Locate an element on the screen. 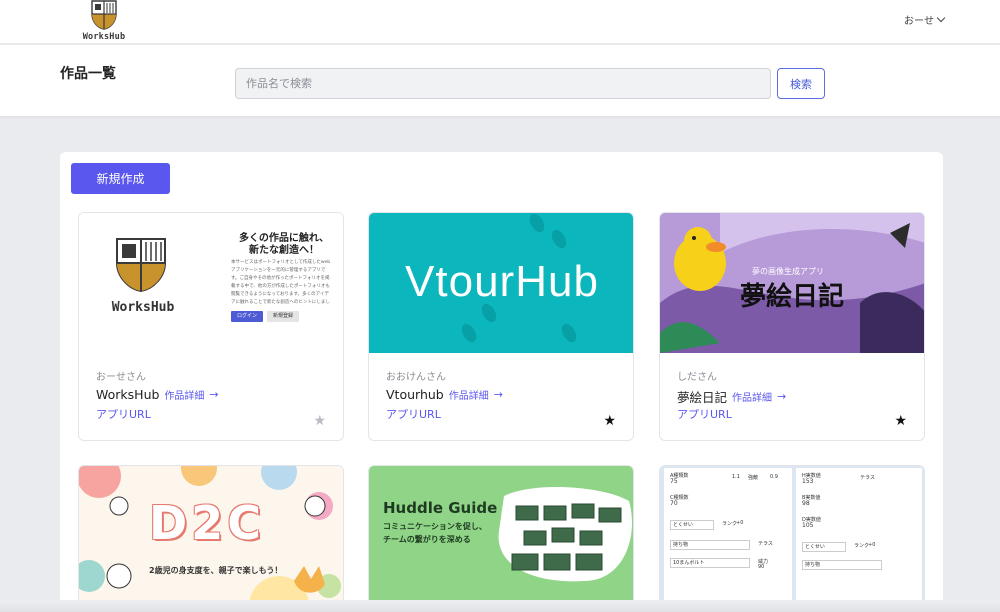 The image size is (1000, 612). card-title-row: Vtourhub 作品詳細 → is located at coordinates (444, 394).